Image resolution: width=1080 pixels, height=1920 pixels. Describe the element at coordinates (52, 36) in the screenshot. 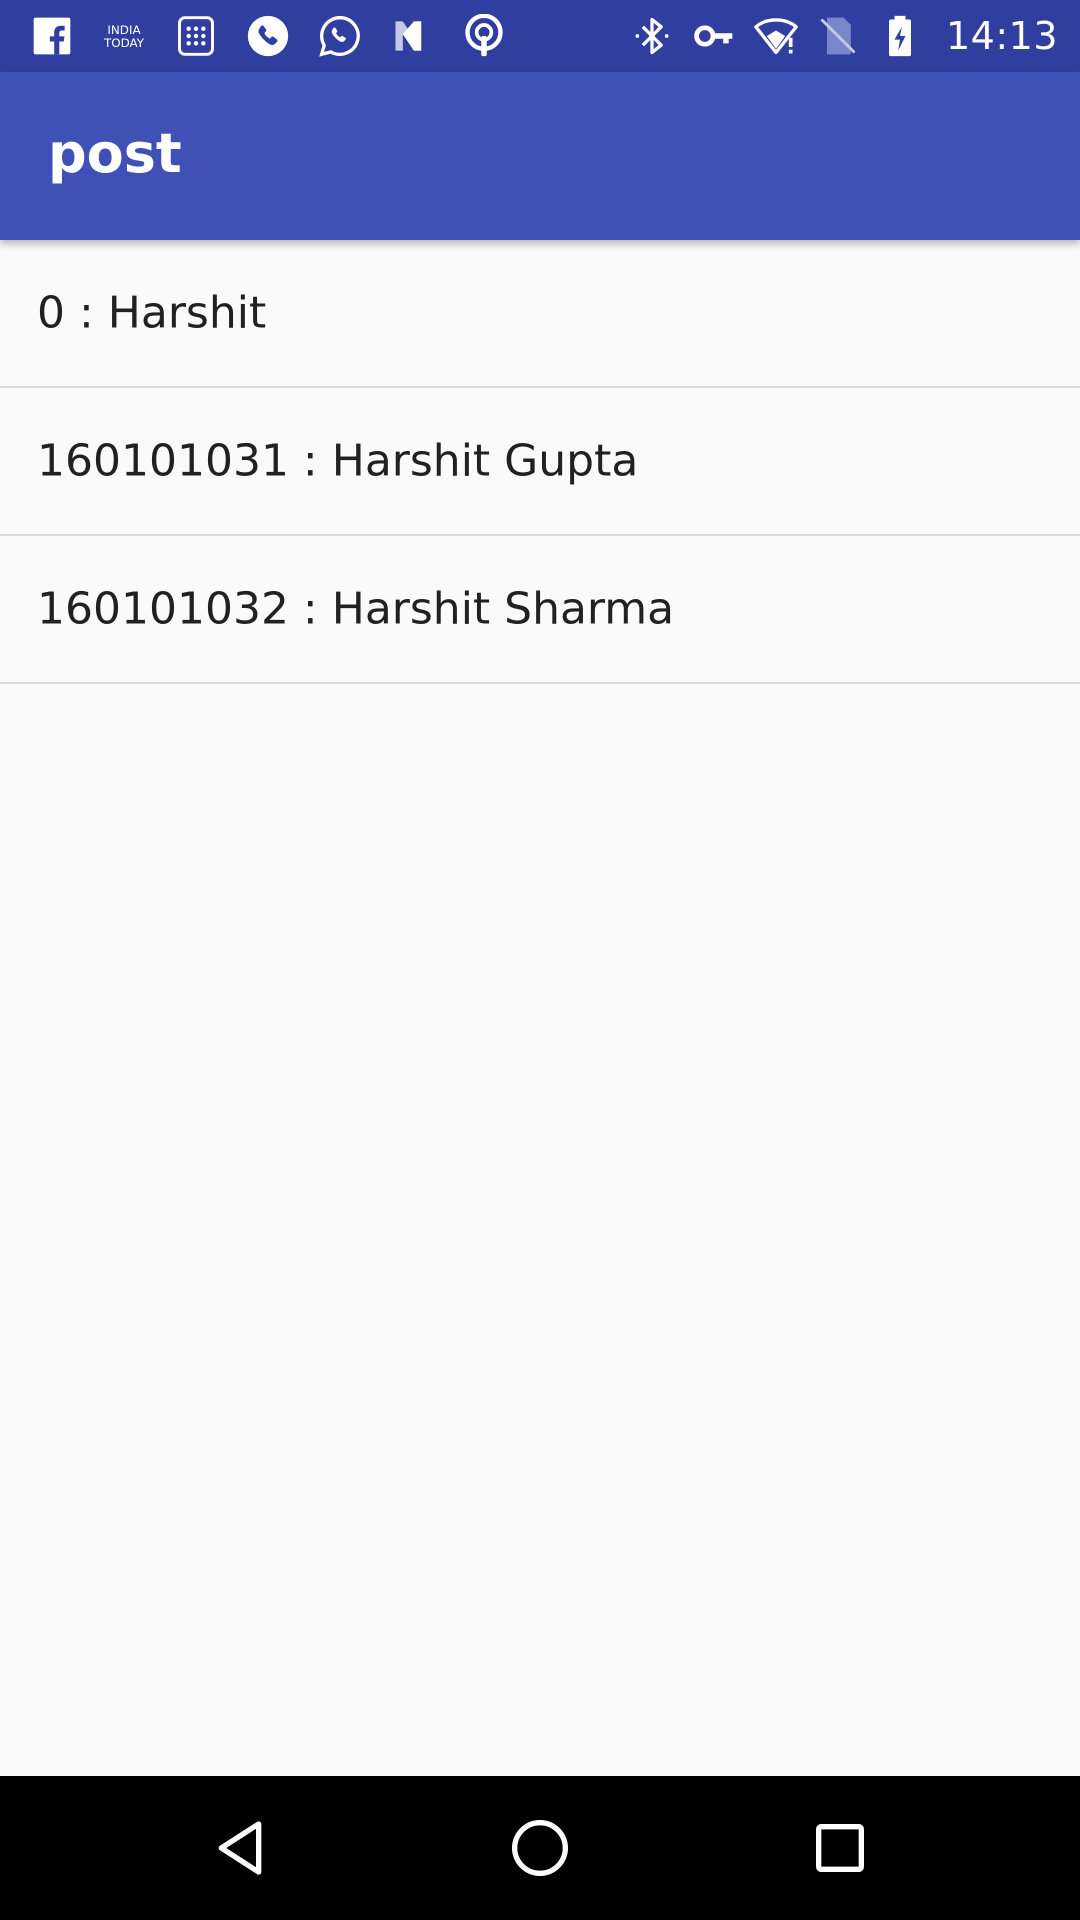

I see `facebook-icon` at that location.